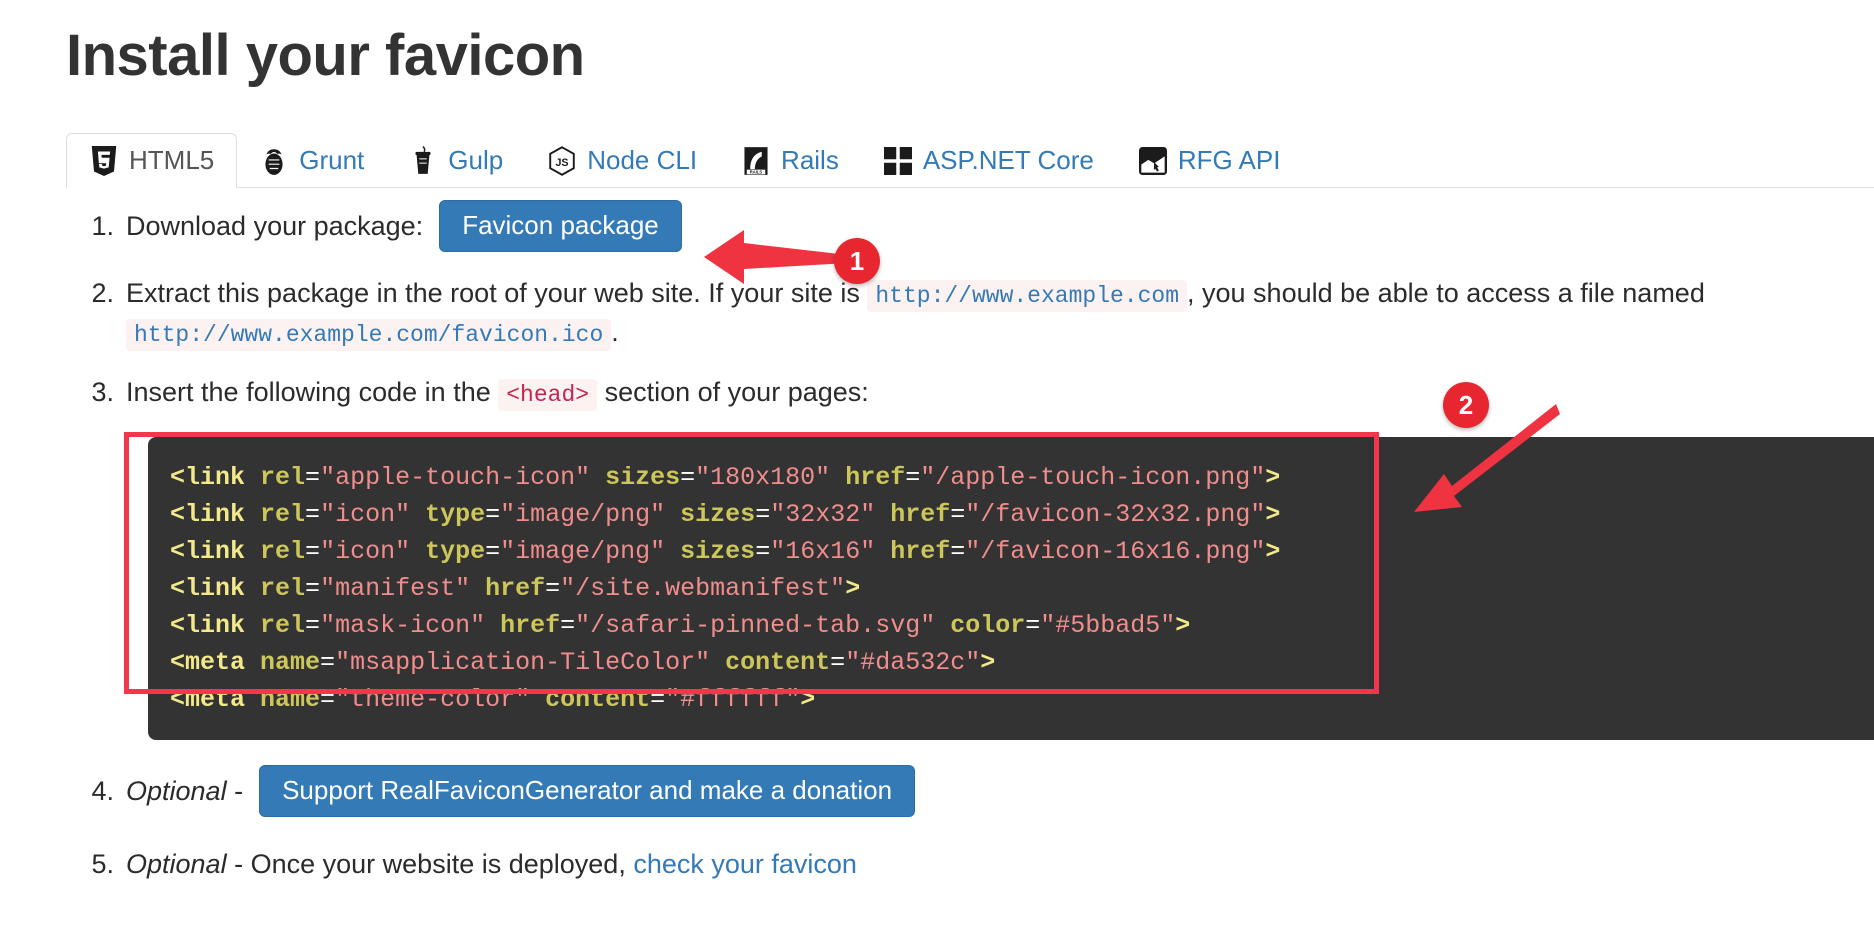 Image resolution: width=1874 pixels, height=944 pixels. Describe the element at coordinates (1008, 160) in the screenshot. I see `tab-label: ASP.NET Core` at that location.